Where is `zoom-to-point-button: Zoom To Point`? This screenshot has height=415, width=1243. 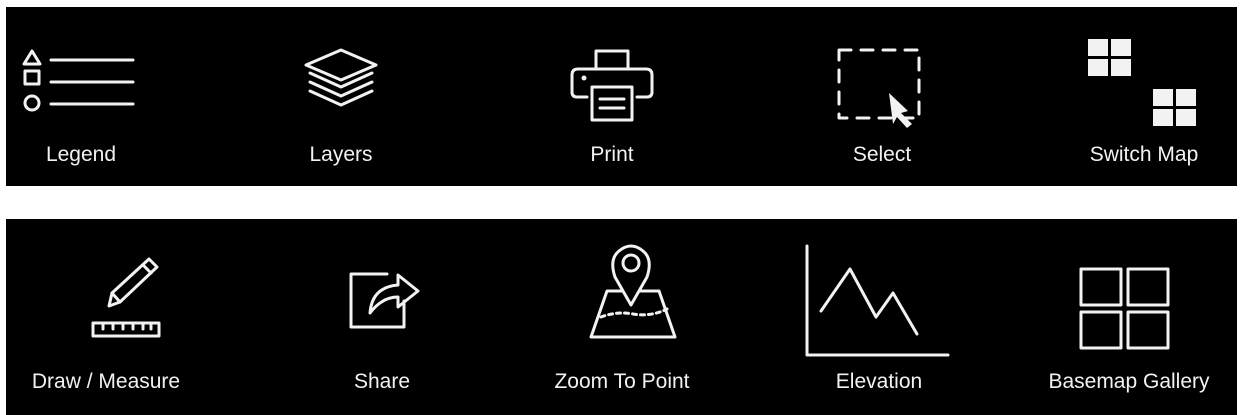 zoom-to-point-button: Zoom To Point is located at coordinates (632, 317).